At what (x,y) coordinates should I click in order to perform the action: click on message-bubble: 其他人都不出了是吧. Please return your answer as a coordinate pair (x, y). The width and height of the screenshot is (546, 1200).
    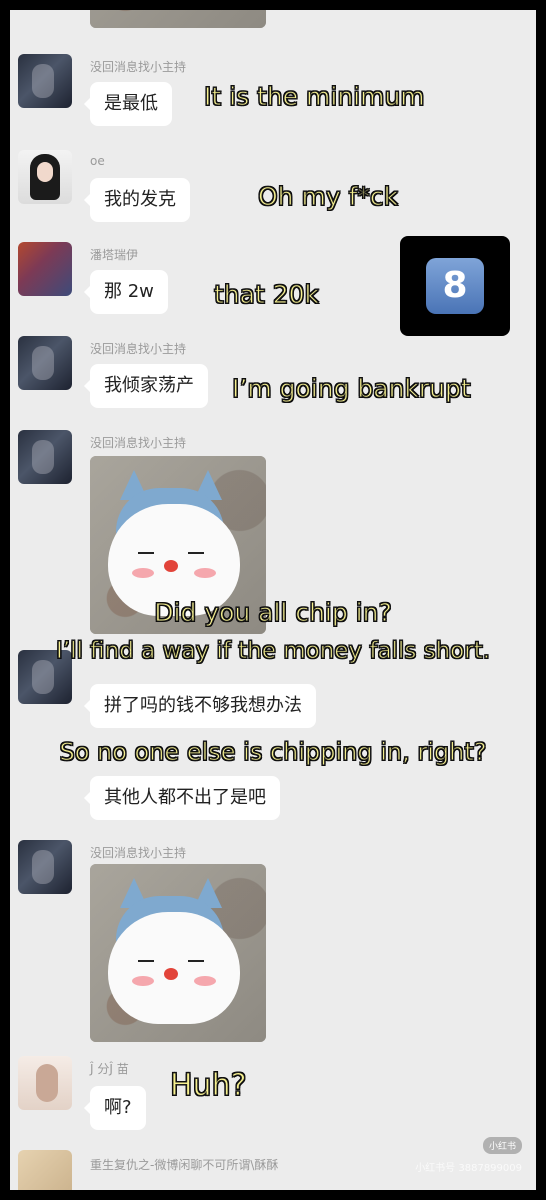
    Looking at the image, I should click on (182, 798).